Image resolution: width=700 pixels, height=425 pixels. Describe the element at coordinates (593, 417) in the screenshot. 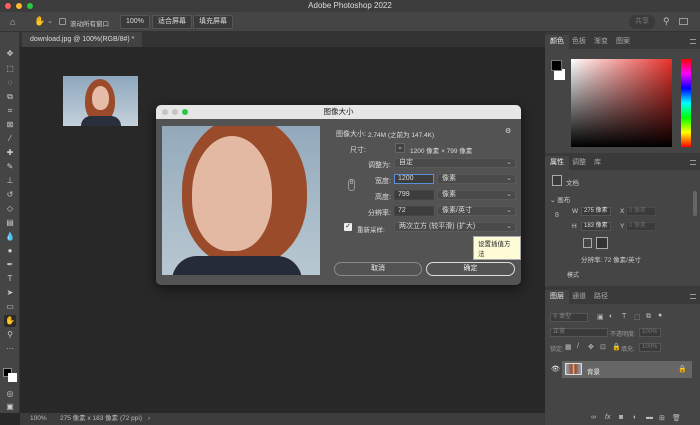

I see `link-layers-icon: ∞` at that location.